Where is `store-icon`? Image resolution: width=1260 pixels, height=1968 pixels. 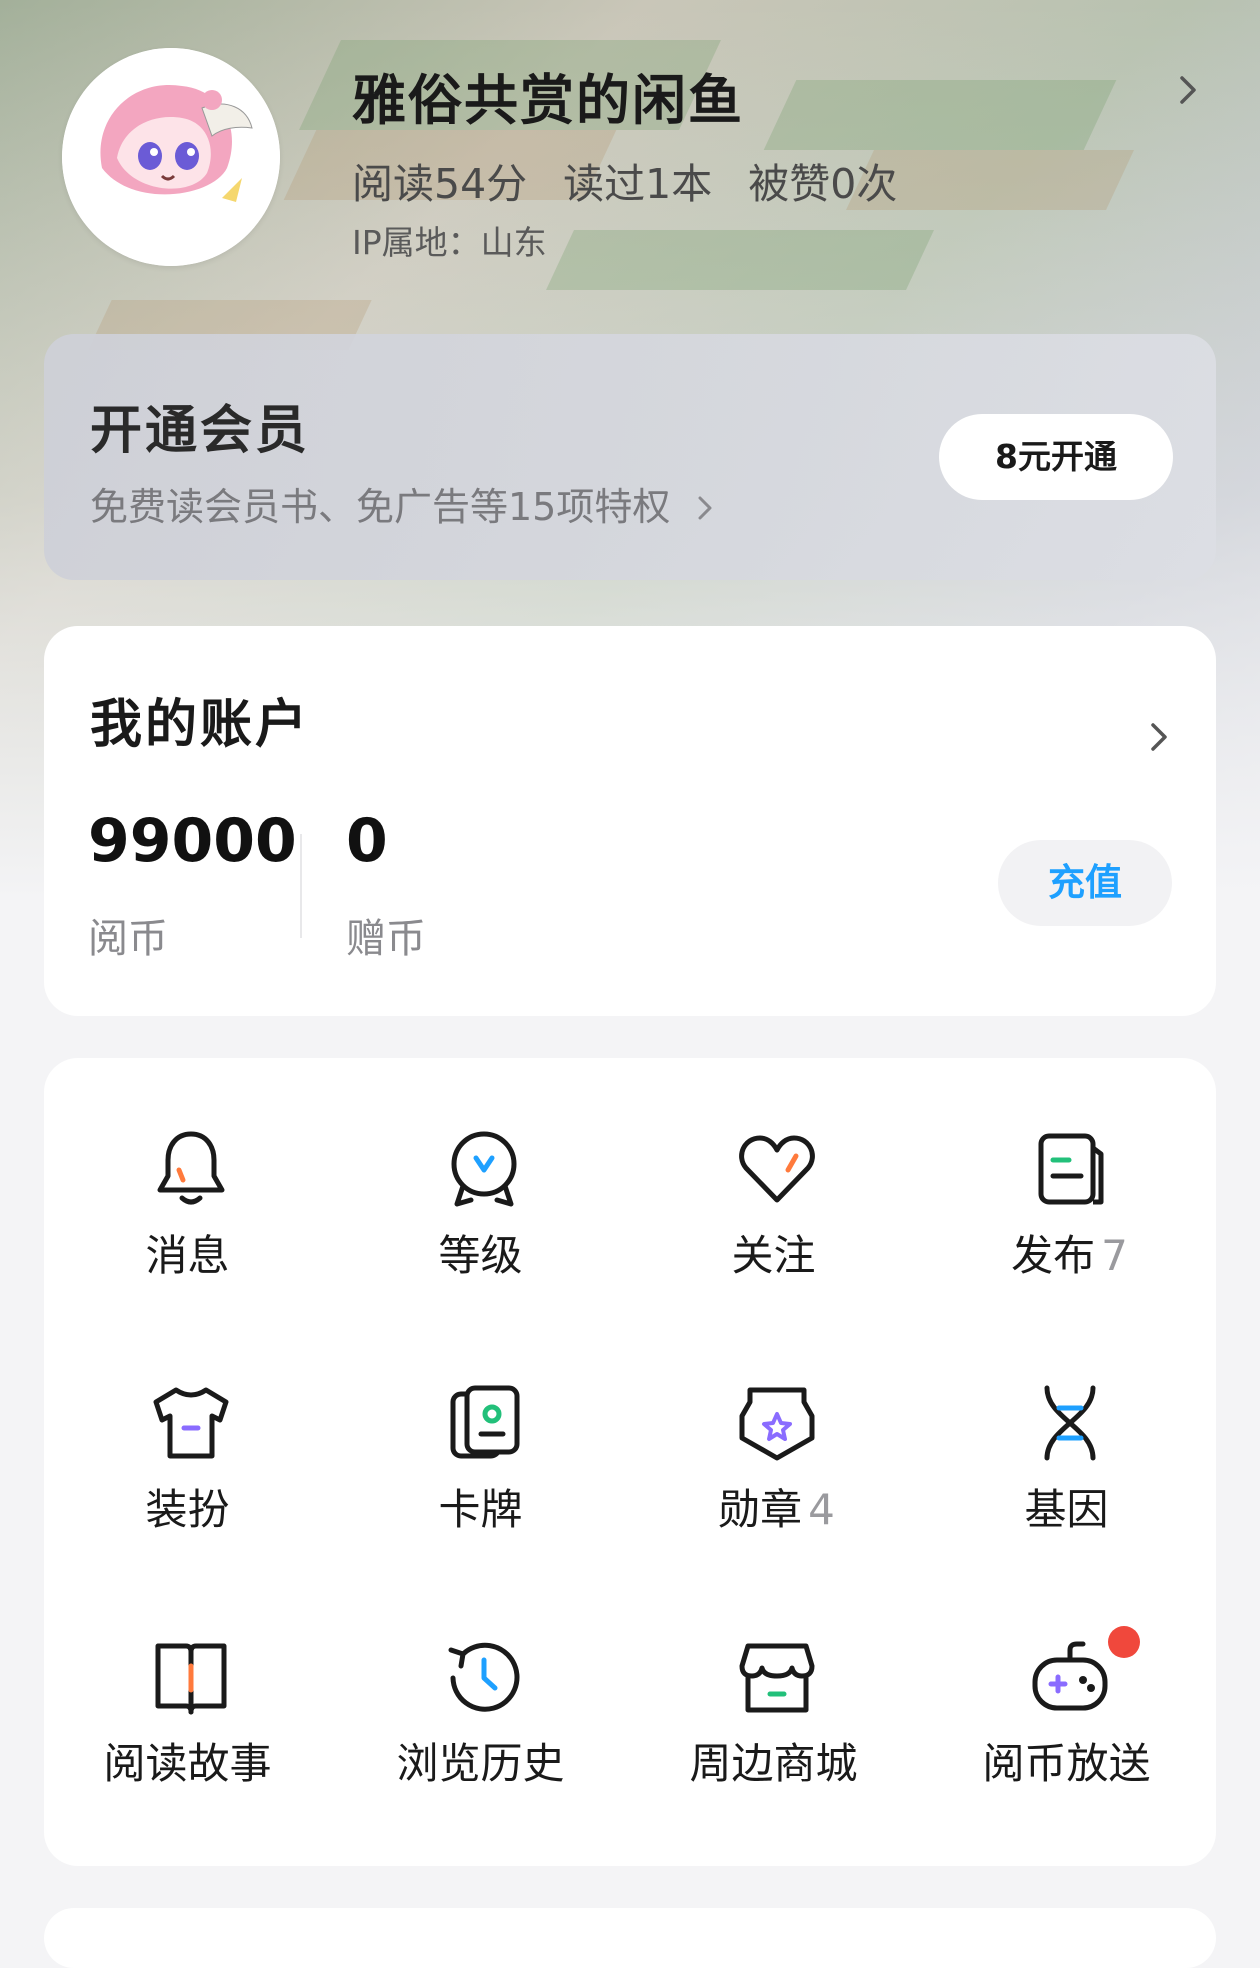 store-icon is located at coordinates (777, 1678).